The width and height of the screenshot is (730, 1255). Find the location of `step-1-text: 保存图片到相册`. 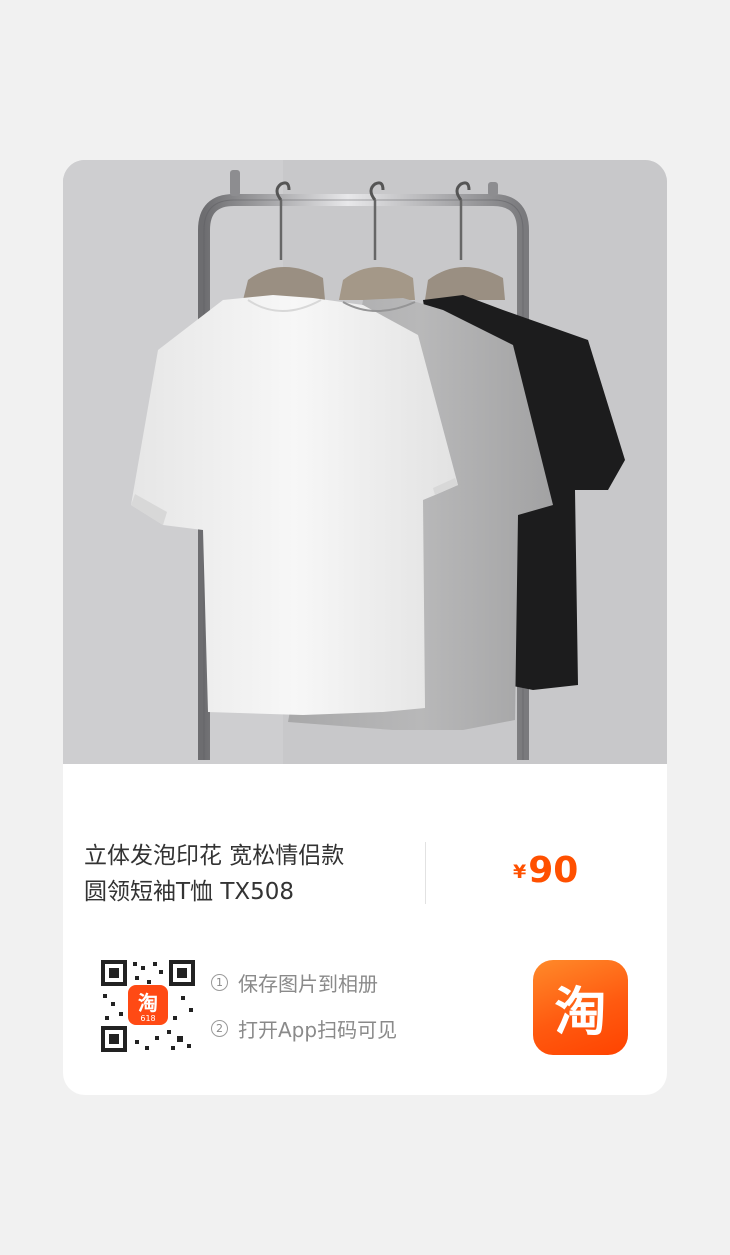

step-1-text: 保存图片到相册 is located at coordinates (308, 983).